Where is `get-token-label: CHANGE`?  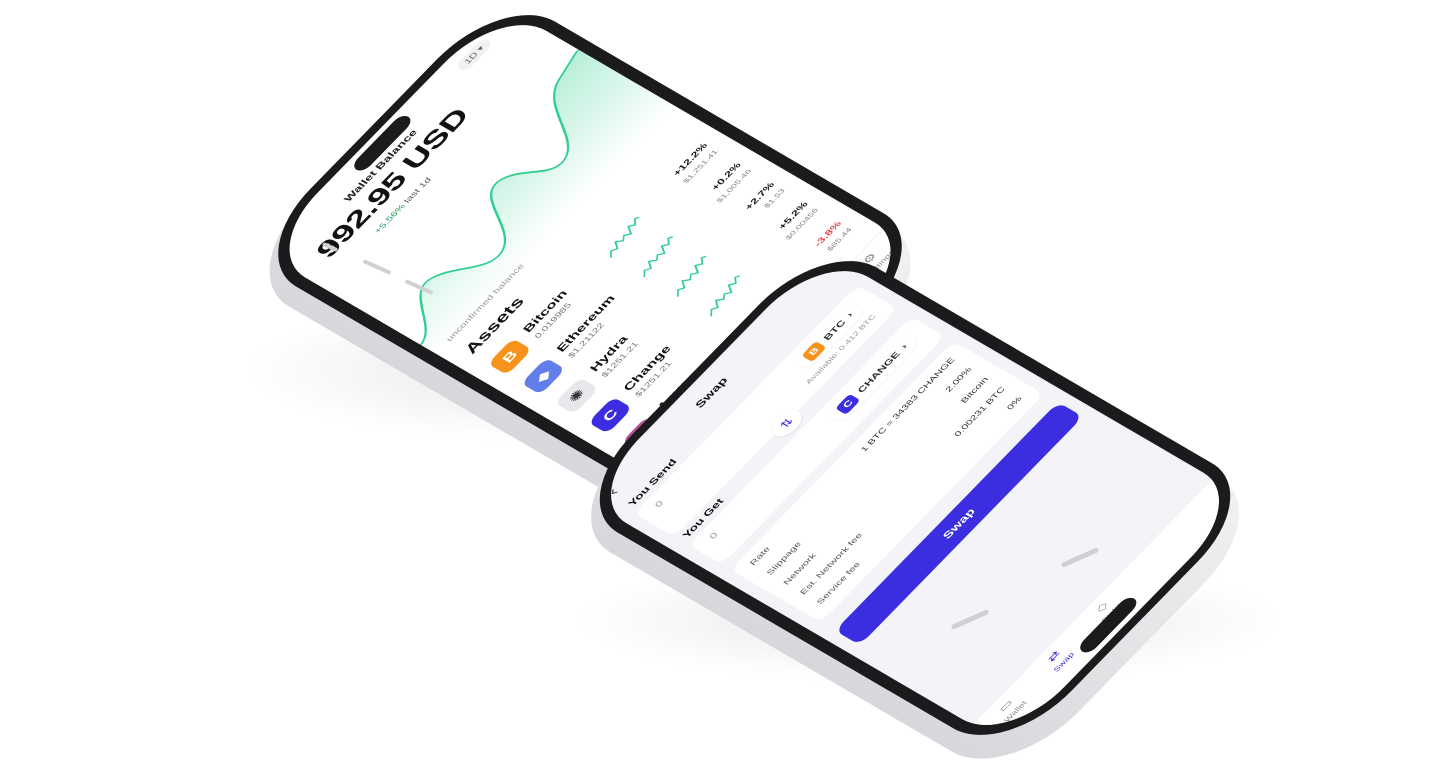 get-token-label: CHANGE is located at coordinates (879, 372).